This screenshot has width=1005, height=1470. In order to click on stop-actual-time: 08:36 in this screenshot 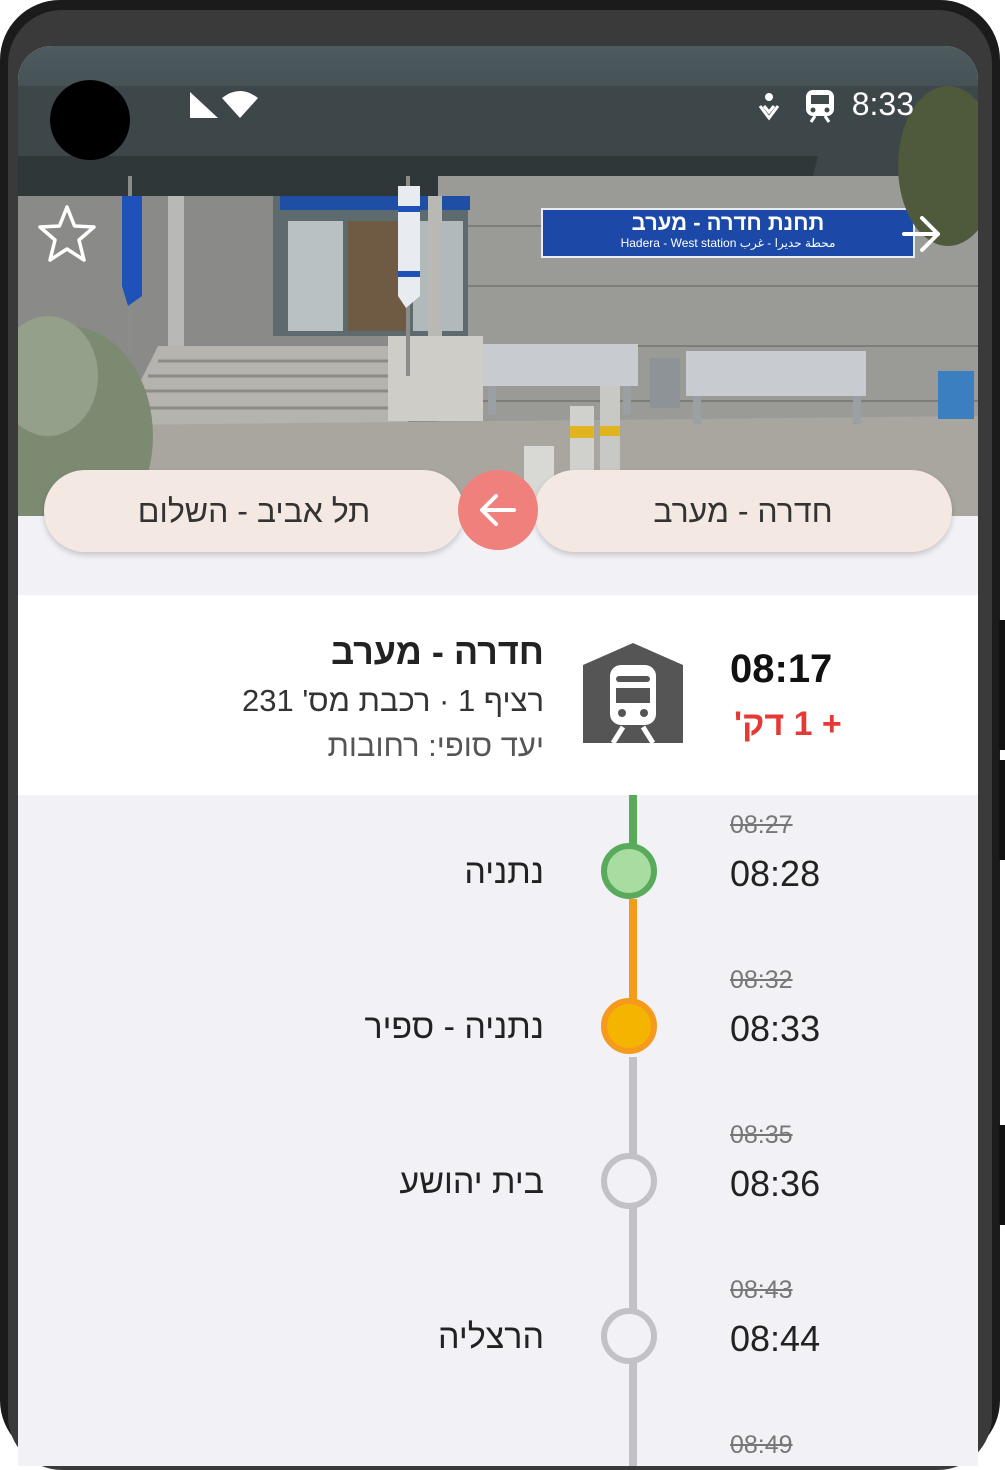, I will do `click(775, 1183)`.